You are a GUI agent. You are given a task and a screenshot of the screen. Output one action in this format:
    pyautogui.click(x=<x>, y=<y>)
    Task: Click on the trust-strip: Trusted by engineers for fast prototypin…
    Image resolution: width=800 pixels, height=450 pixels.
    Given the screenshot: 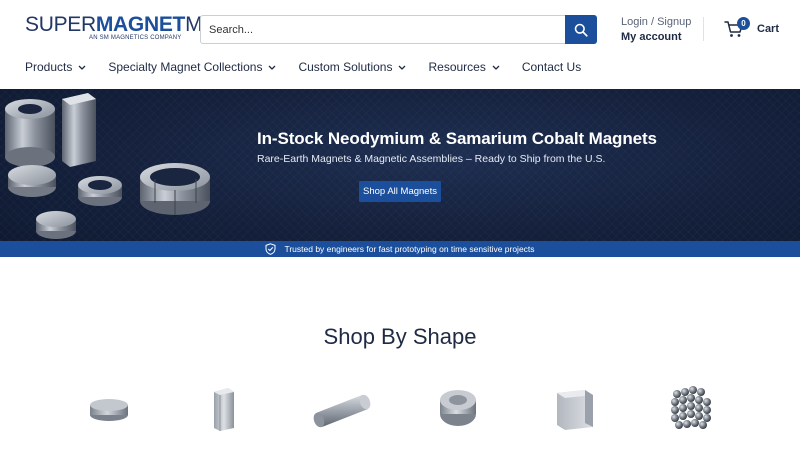 What is the action you would take?
    pyautogui.click(x=400, y=249)
    